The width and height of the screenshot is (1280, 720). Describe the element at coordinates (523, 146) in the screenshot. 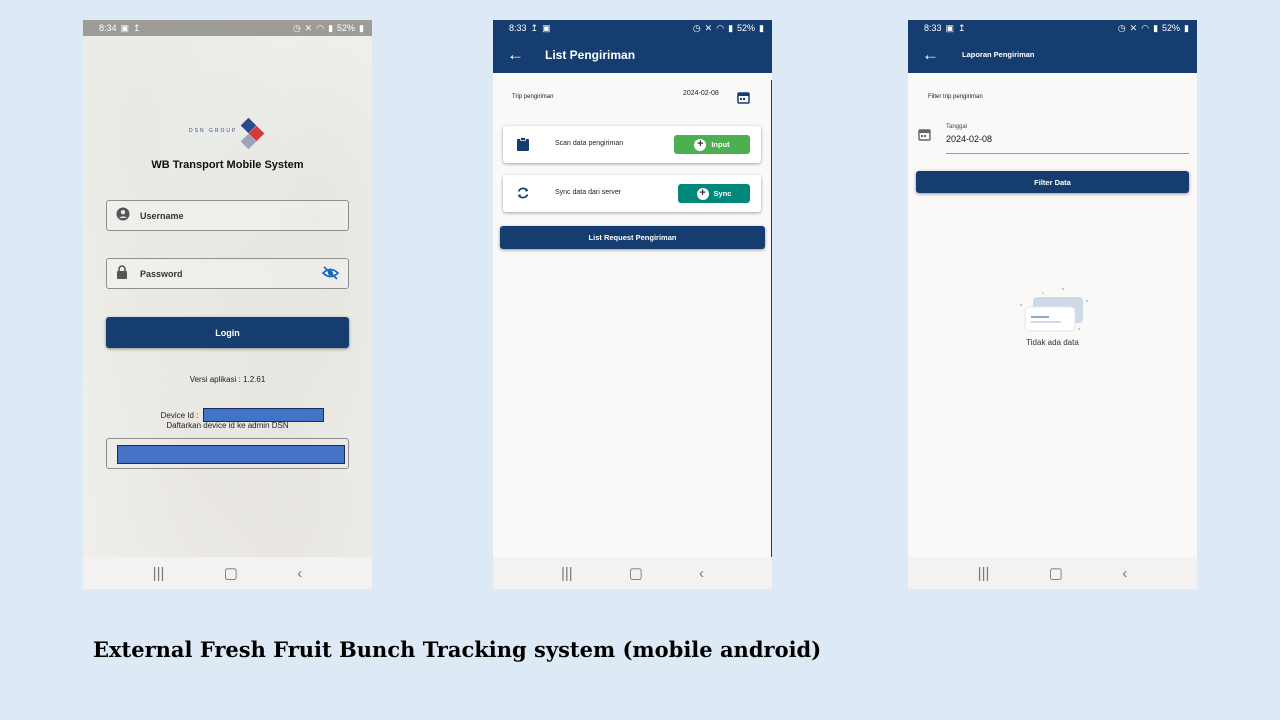

I see `clipboard-icon` at that location.